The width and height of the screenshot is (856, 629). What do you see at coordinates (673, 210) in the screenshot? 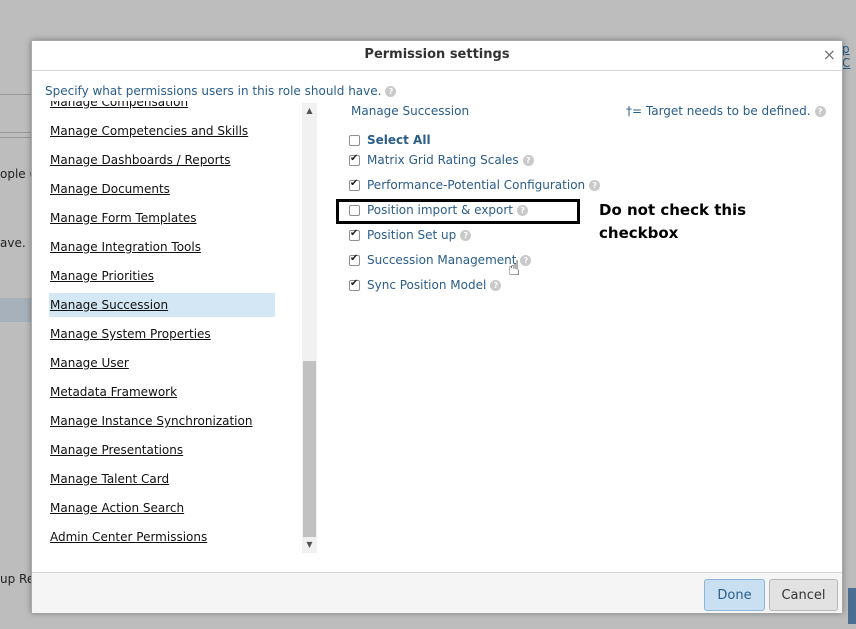
I see `annotation-line: Do not check this` at bounding box center [673, 210].